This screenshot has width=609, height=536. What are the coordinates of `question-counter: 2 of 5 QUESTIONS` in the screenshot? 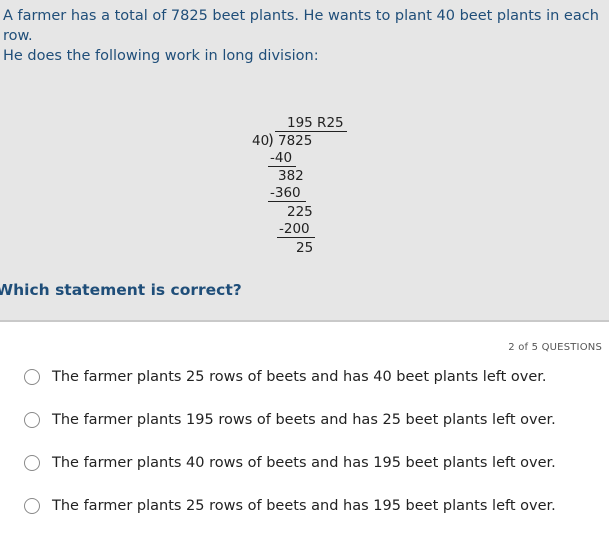 It's located at (555, 347).